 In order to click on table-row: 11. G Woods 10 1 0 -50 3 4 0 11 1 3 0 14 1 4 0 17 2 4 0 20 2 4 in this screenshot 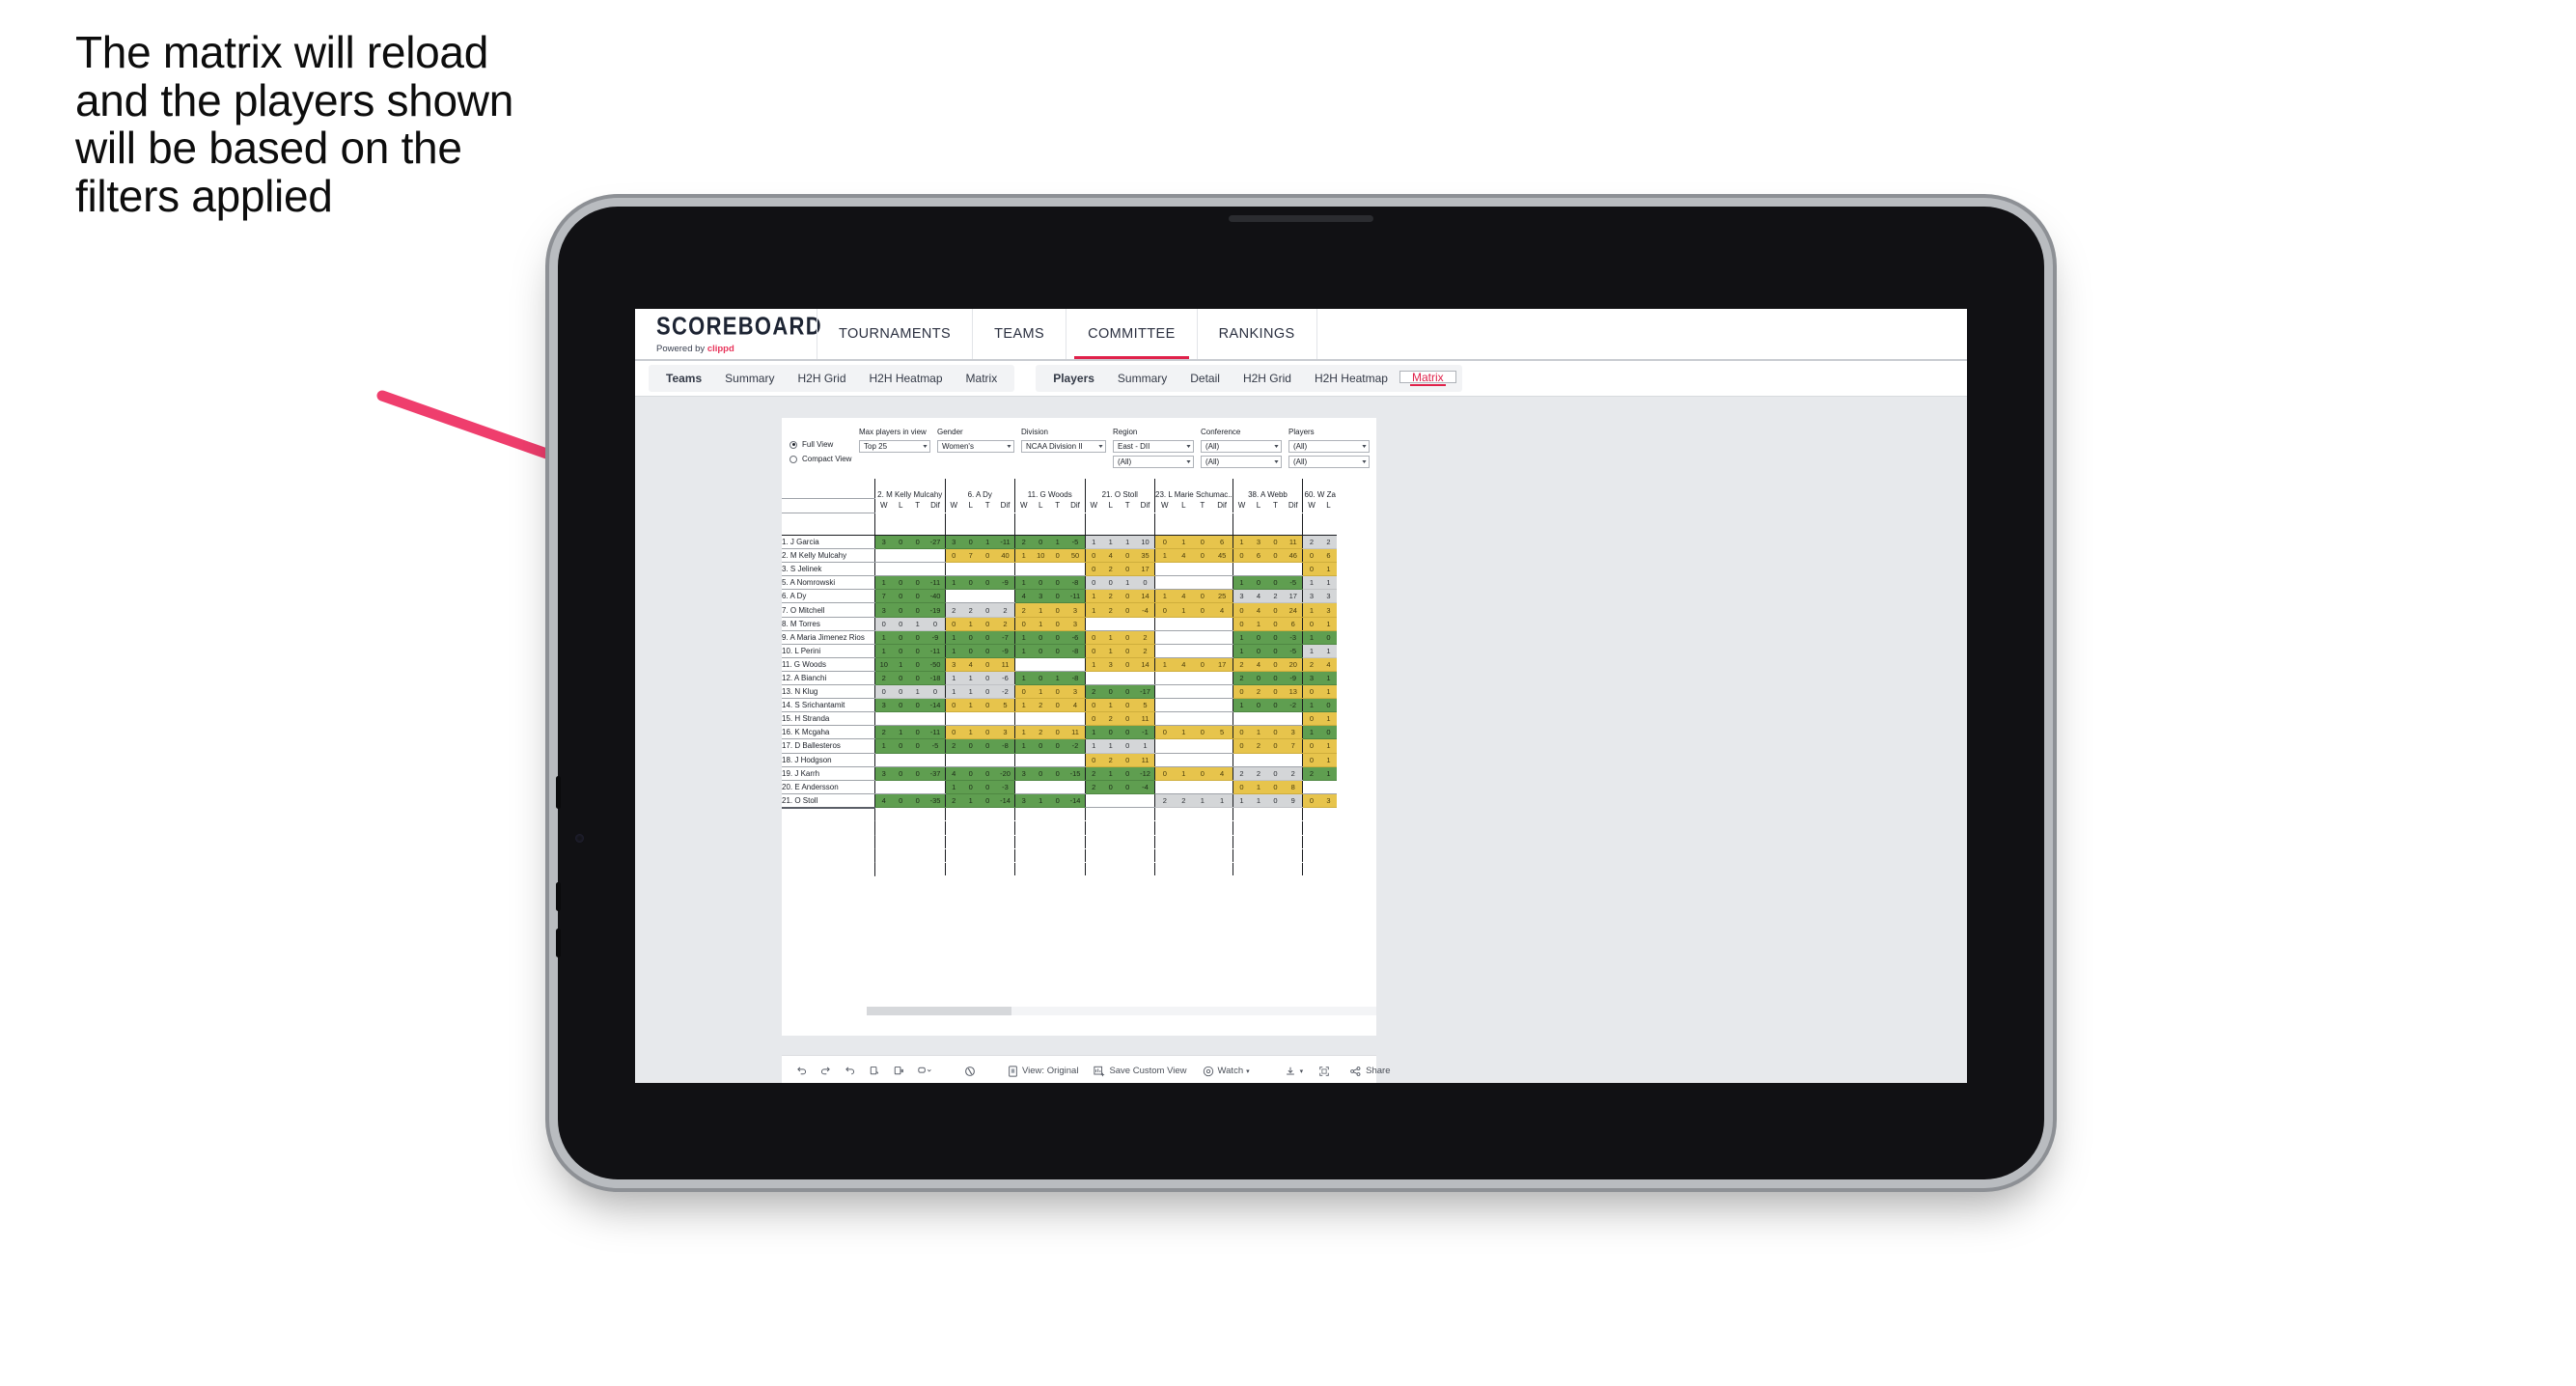, I will do `click(1060, 664)`.